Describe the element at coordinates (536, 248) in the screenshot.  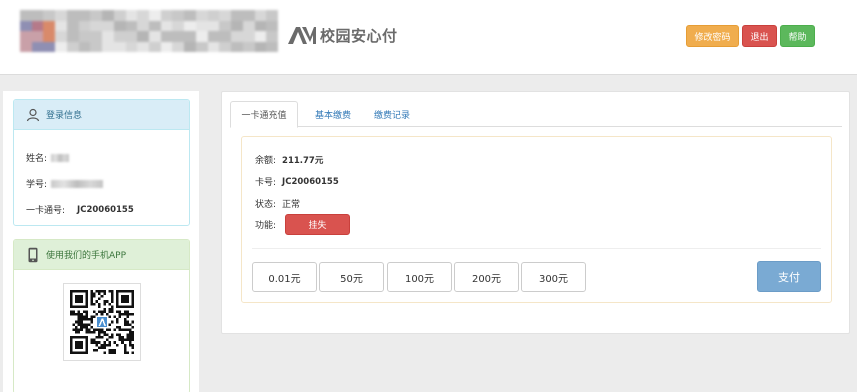
I see `divider` at that location.